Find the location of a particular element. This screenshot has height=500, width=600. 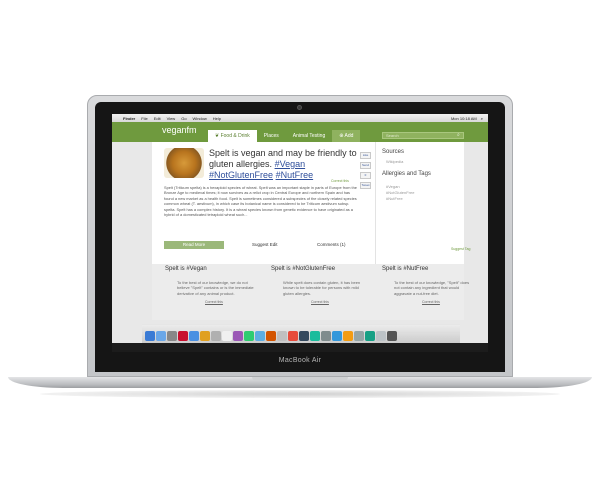

laptop-notch is located at coordinates (300, 379).